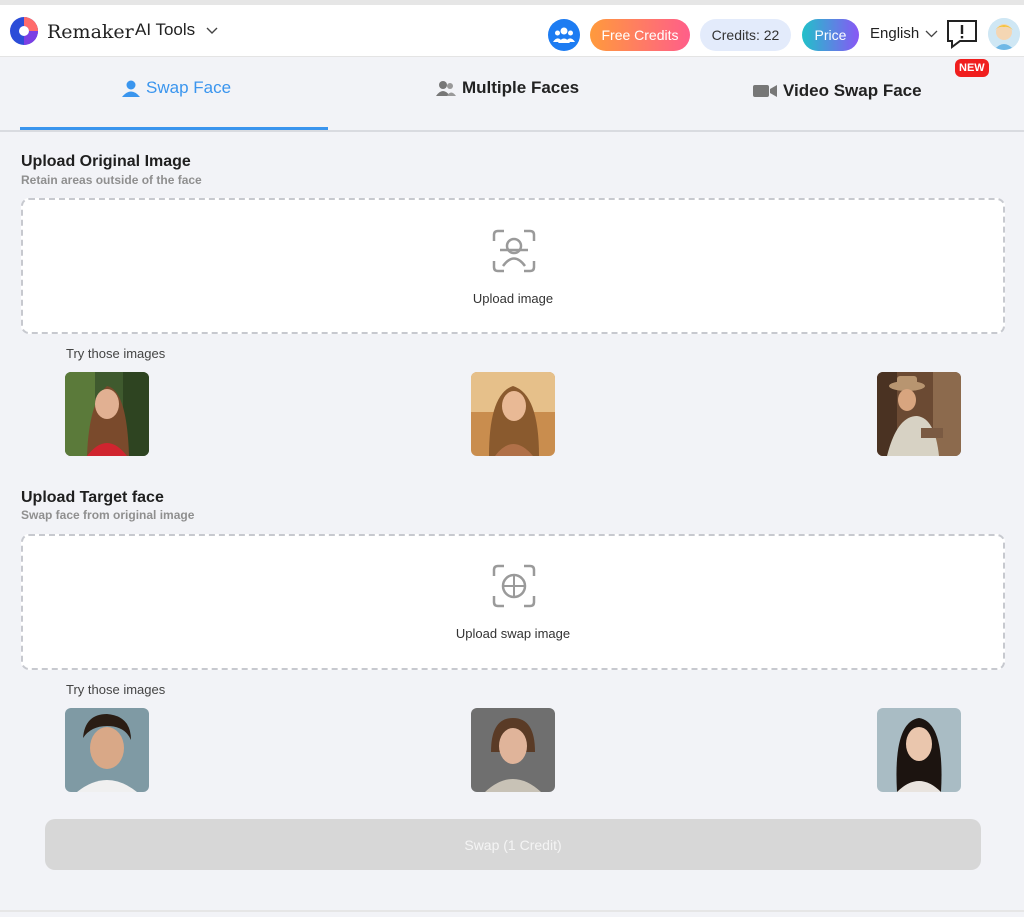  I want to click on portrait-woman-sunset-image, so click(513, 414).